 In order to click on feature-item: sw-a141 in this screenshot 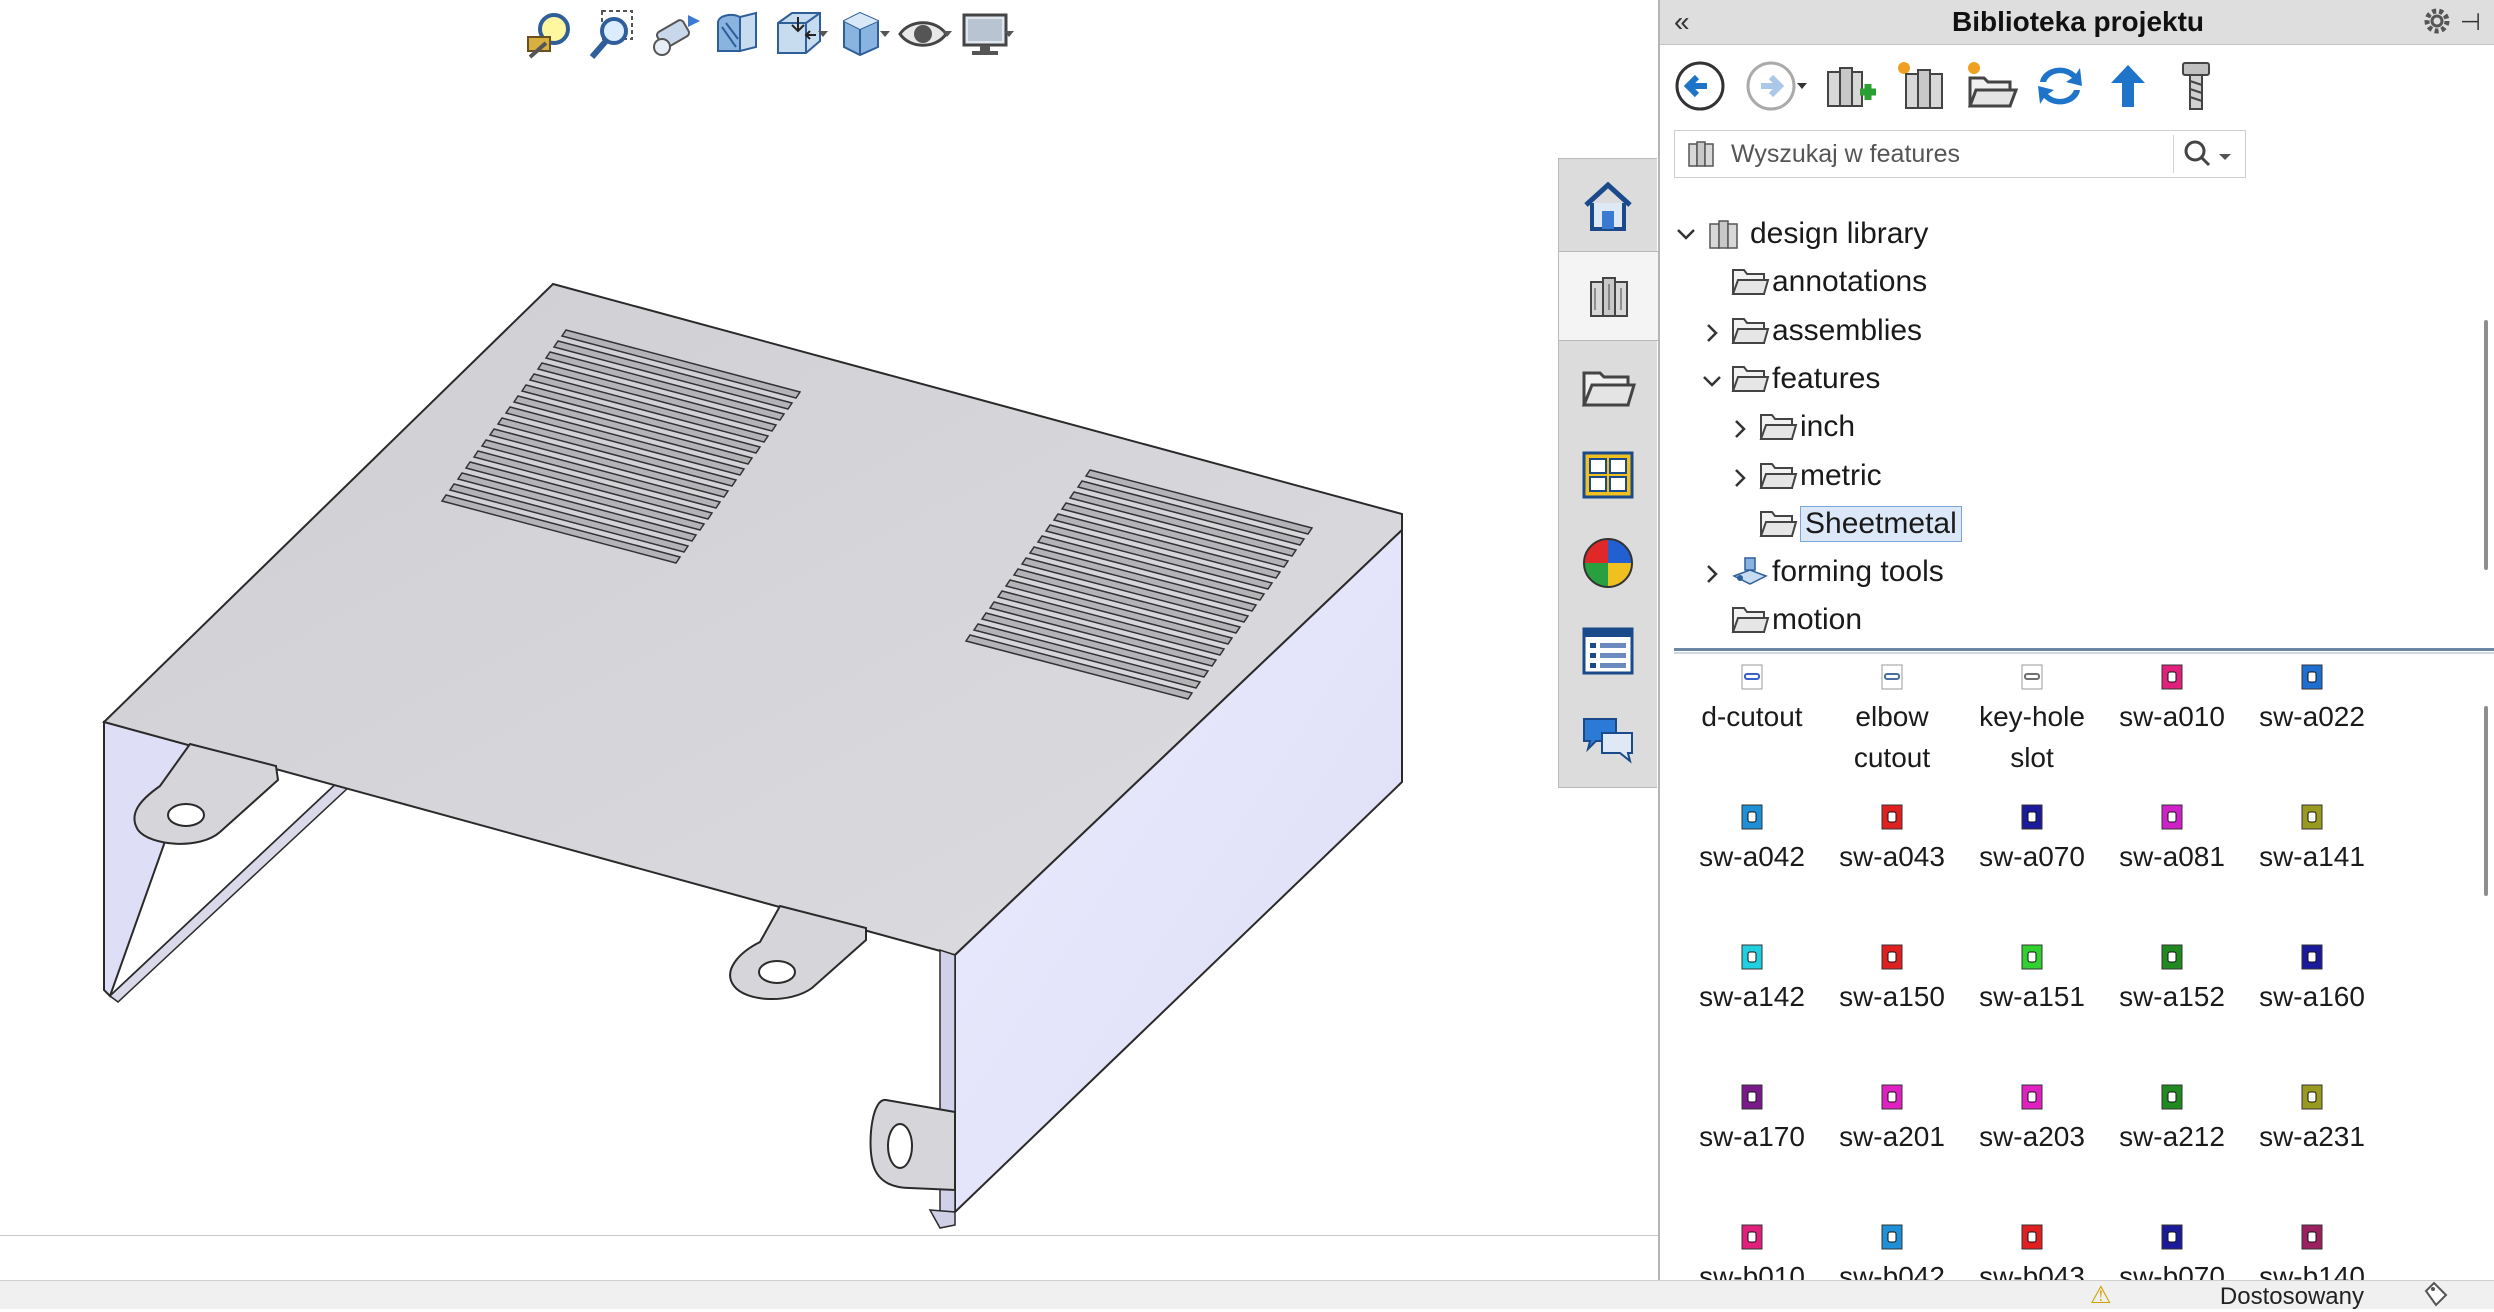, I will do `click(2312, 840)`.